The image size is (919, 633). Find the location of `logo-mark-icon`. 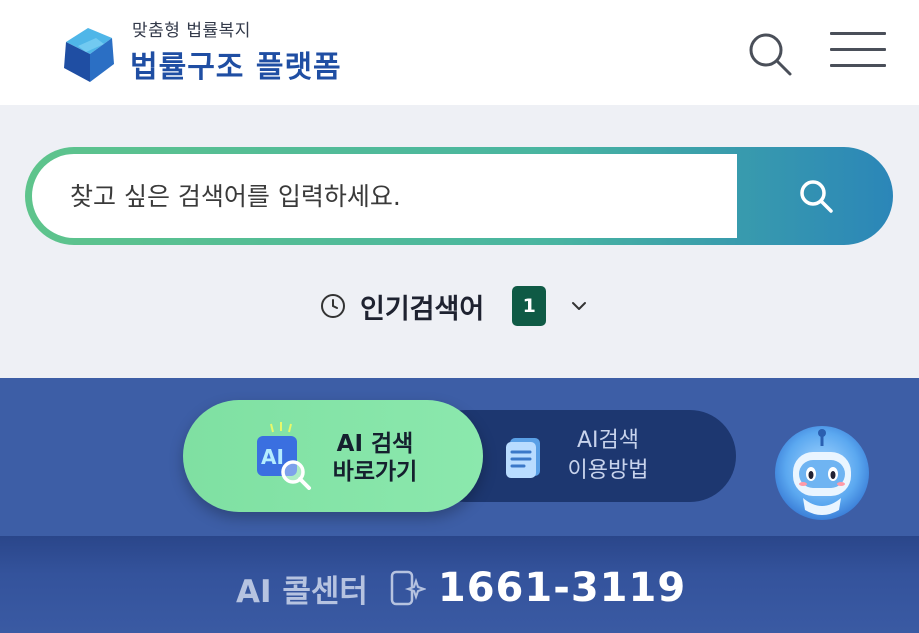

logo-mark-icon is located at coordinates (89, 55).